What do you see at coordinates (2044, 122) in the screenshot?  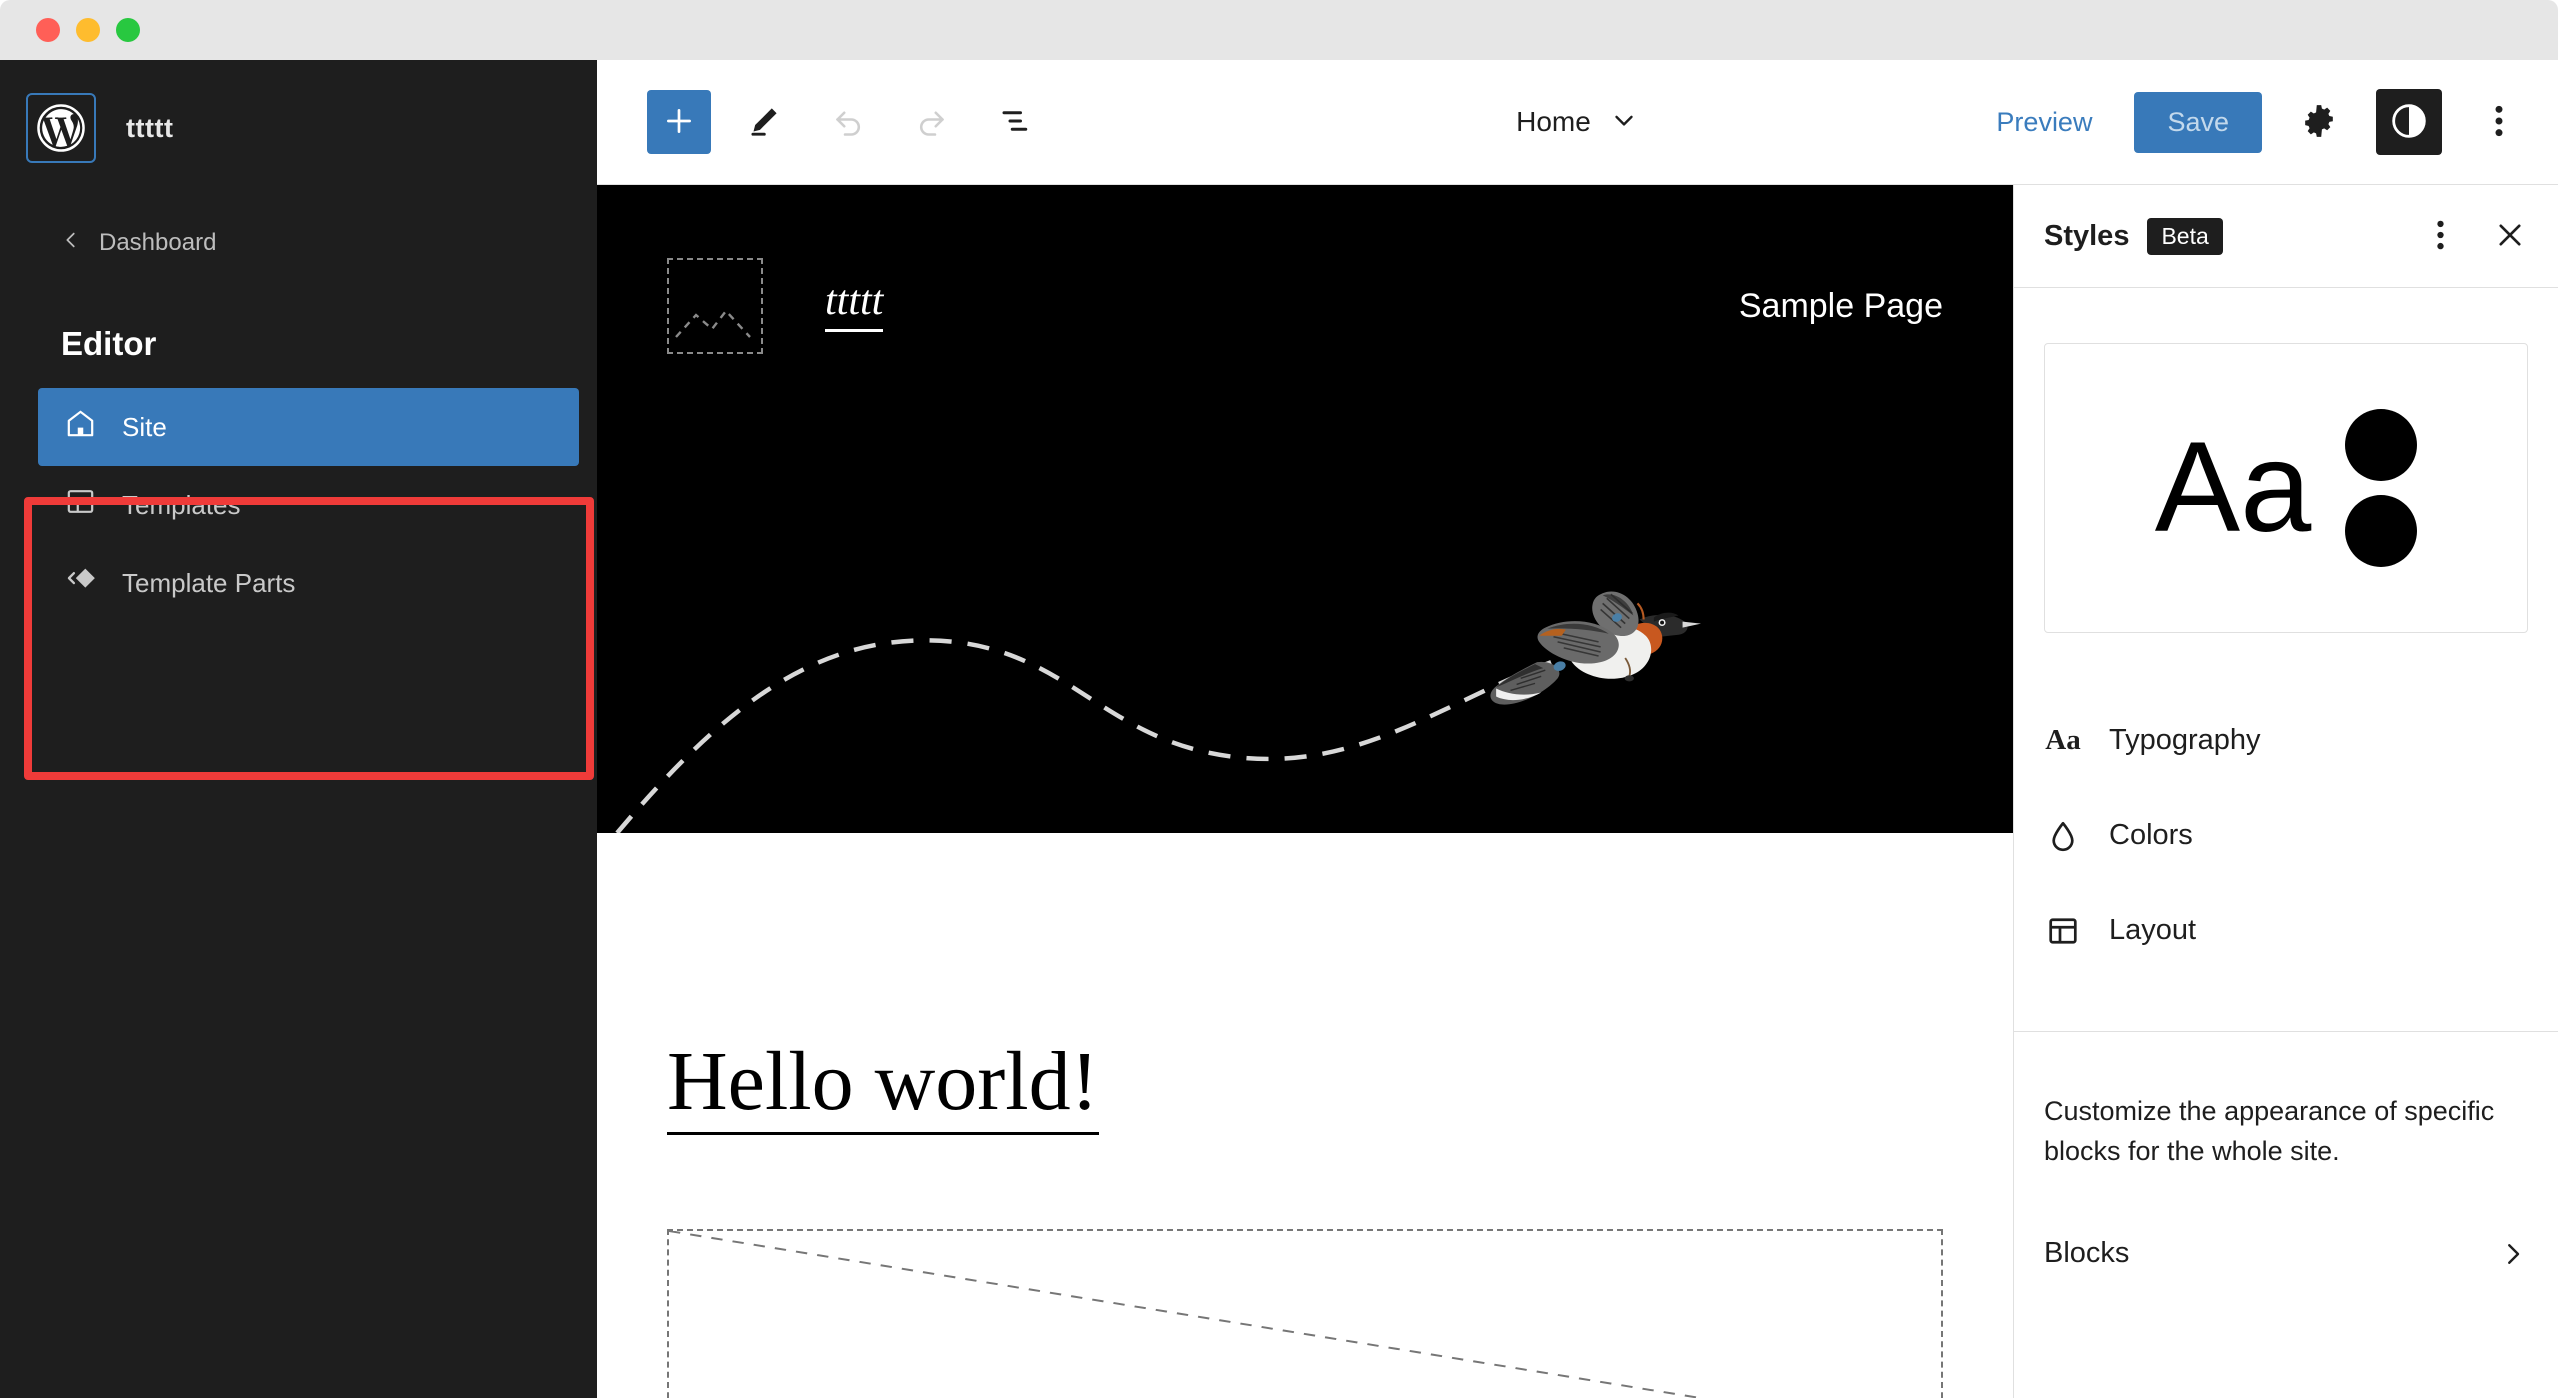 I see `preview-button: Preview` at bounding box center [2044, 122].